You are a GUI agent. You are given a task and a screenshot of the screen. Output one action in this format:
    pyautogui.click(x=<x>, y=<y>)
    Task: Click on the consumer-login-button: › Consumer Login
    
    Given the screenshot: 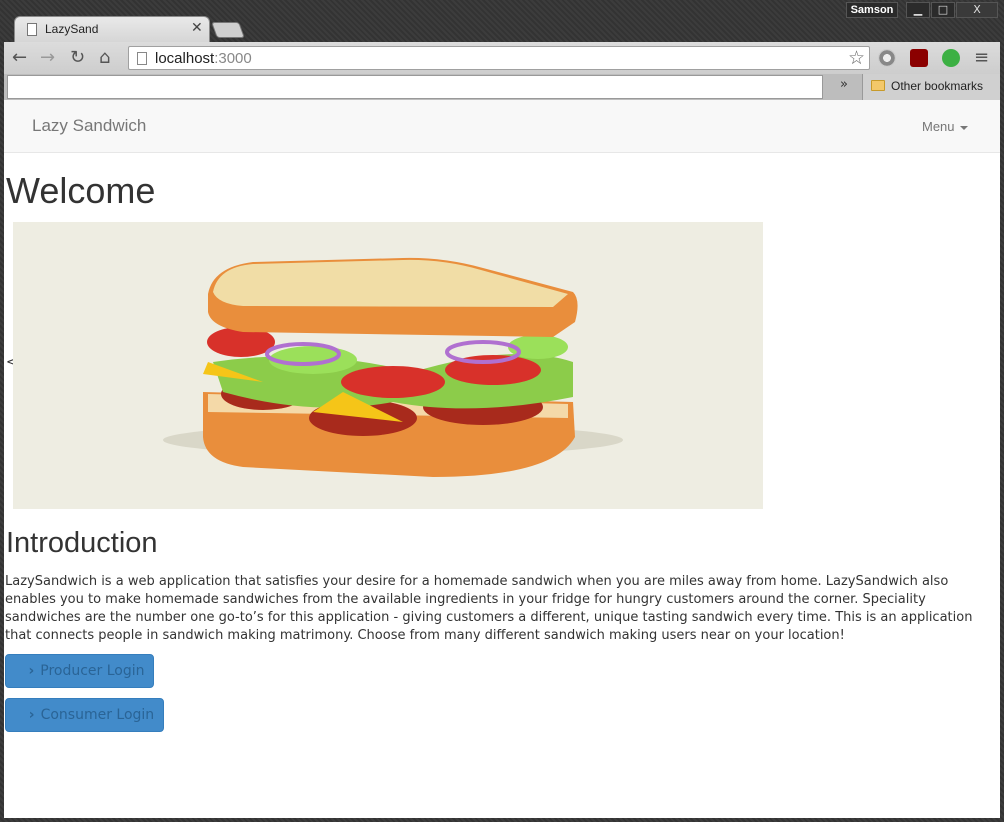 What is the action you would take?
    pyautogui.click(x=84, y=715)
    